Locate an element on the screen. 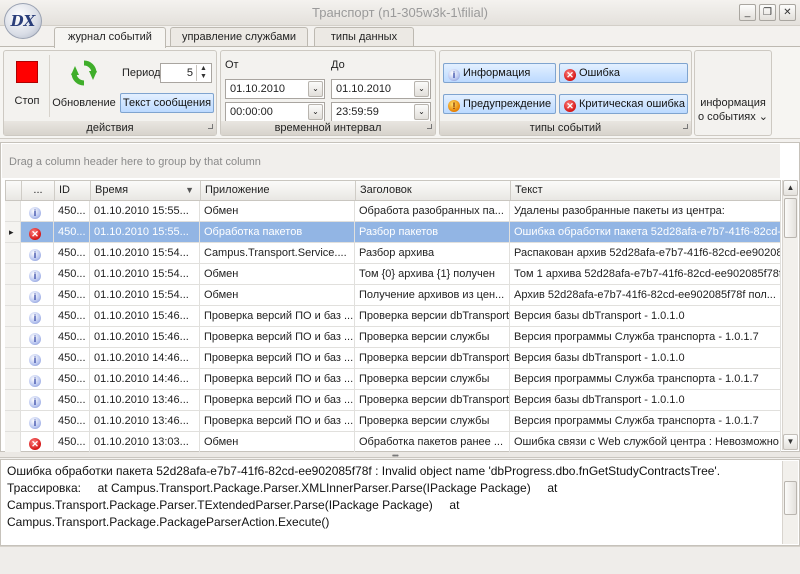 The height and width of the screenshot is (574, 800). cell-title: Том {0} архива {1} получен is located at coordinates (432, 274).